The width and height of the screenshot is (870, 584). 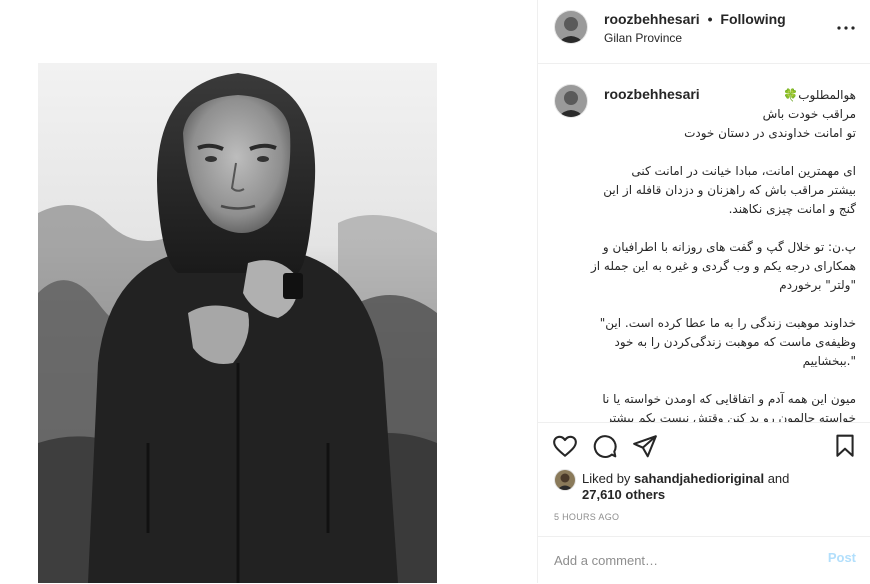 I want to click on more-horizontal-icon, so click(x=846, y=28).